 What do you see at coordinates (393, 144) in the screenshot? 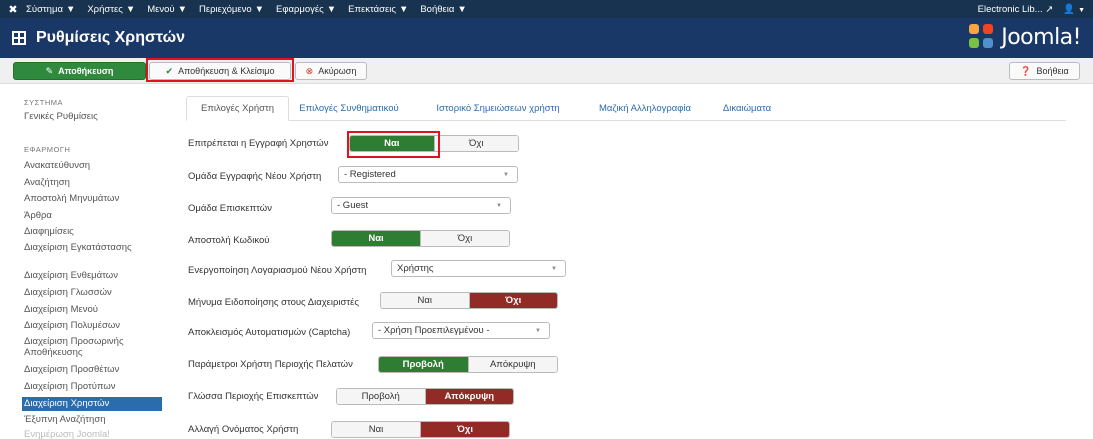
I see `highlight-allow-registration` at bounding box center [393, 144].